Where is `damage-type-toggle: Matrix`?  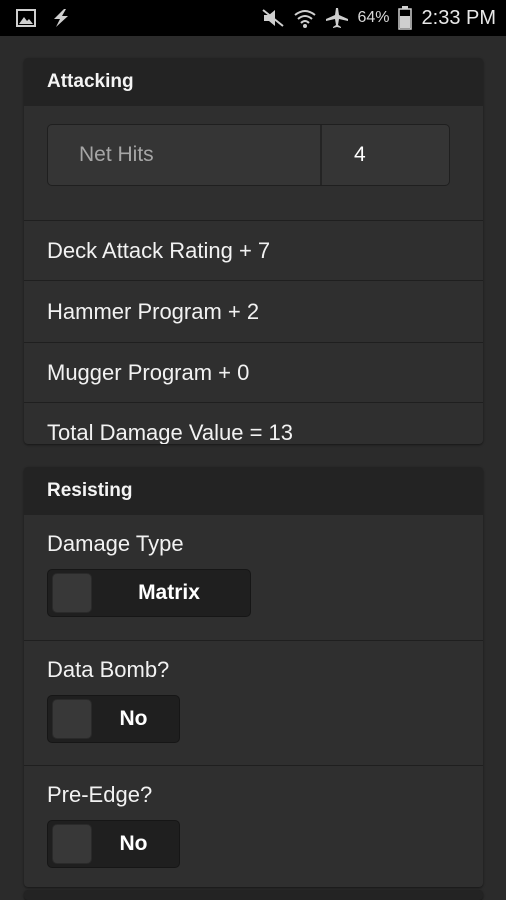 damage-type-toggle: Matrix is located at coordinates (149, 593).